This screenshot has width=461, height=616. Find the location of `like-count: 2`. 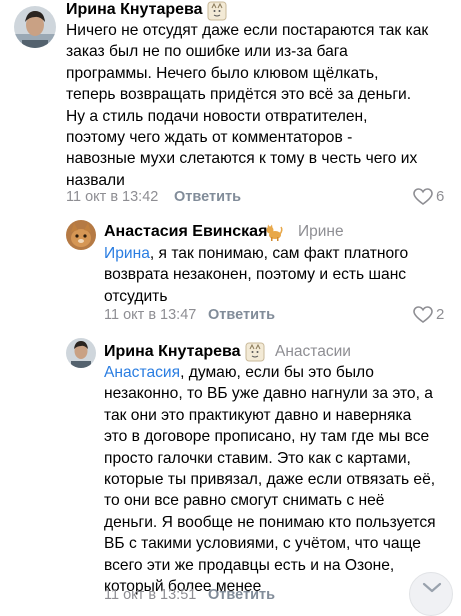

like-count: 2 is located at coordinates (440, 314).